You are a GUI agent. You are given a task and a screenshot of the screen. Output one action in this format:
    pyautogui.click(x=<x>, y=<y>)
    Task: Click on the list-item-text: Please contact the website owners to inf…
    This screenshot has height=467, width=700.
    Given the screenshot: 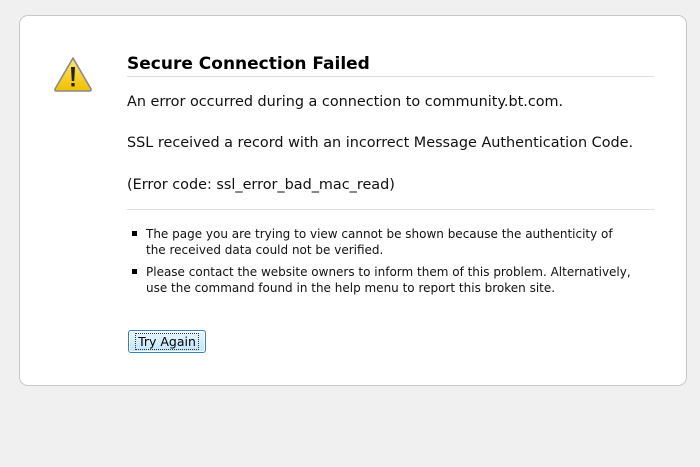 What is the action you would take?
    pyautogui.click(x=388, y=280)
    